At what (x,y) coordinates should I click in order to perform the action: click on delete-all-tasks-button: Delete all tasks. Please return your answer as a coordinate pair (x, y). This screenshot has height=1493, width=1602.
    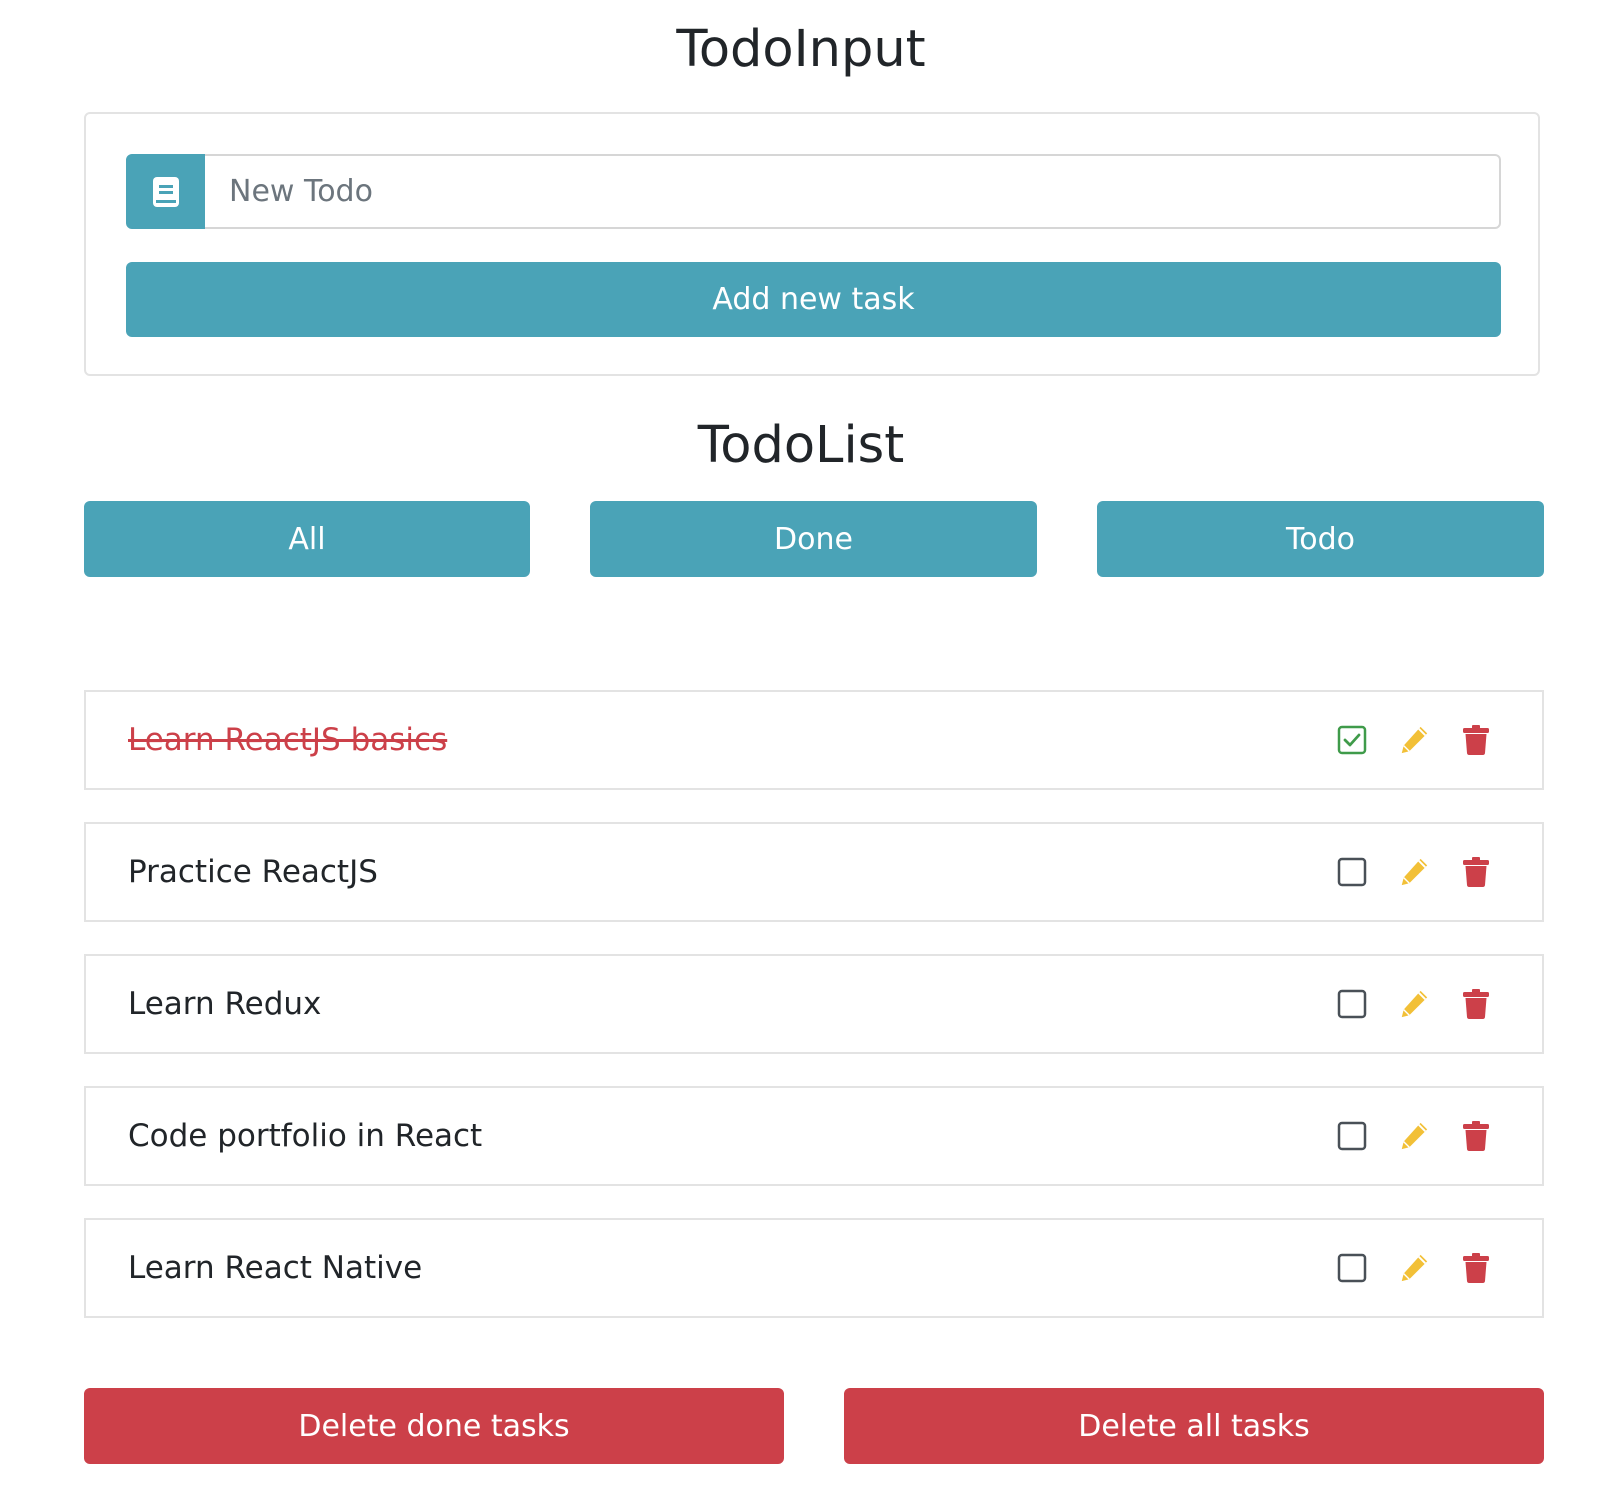
    Looking at the image, I should click on (1194, 1426).